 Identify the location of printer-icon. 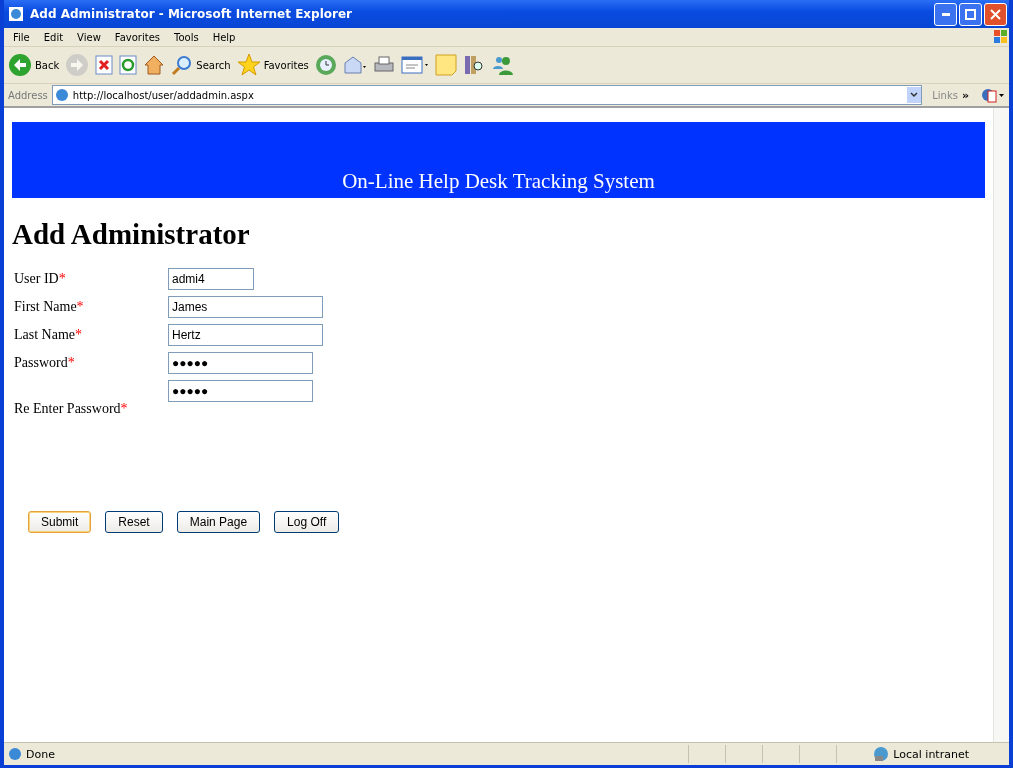
(383, 65).